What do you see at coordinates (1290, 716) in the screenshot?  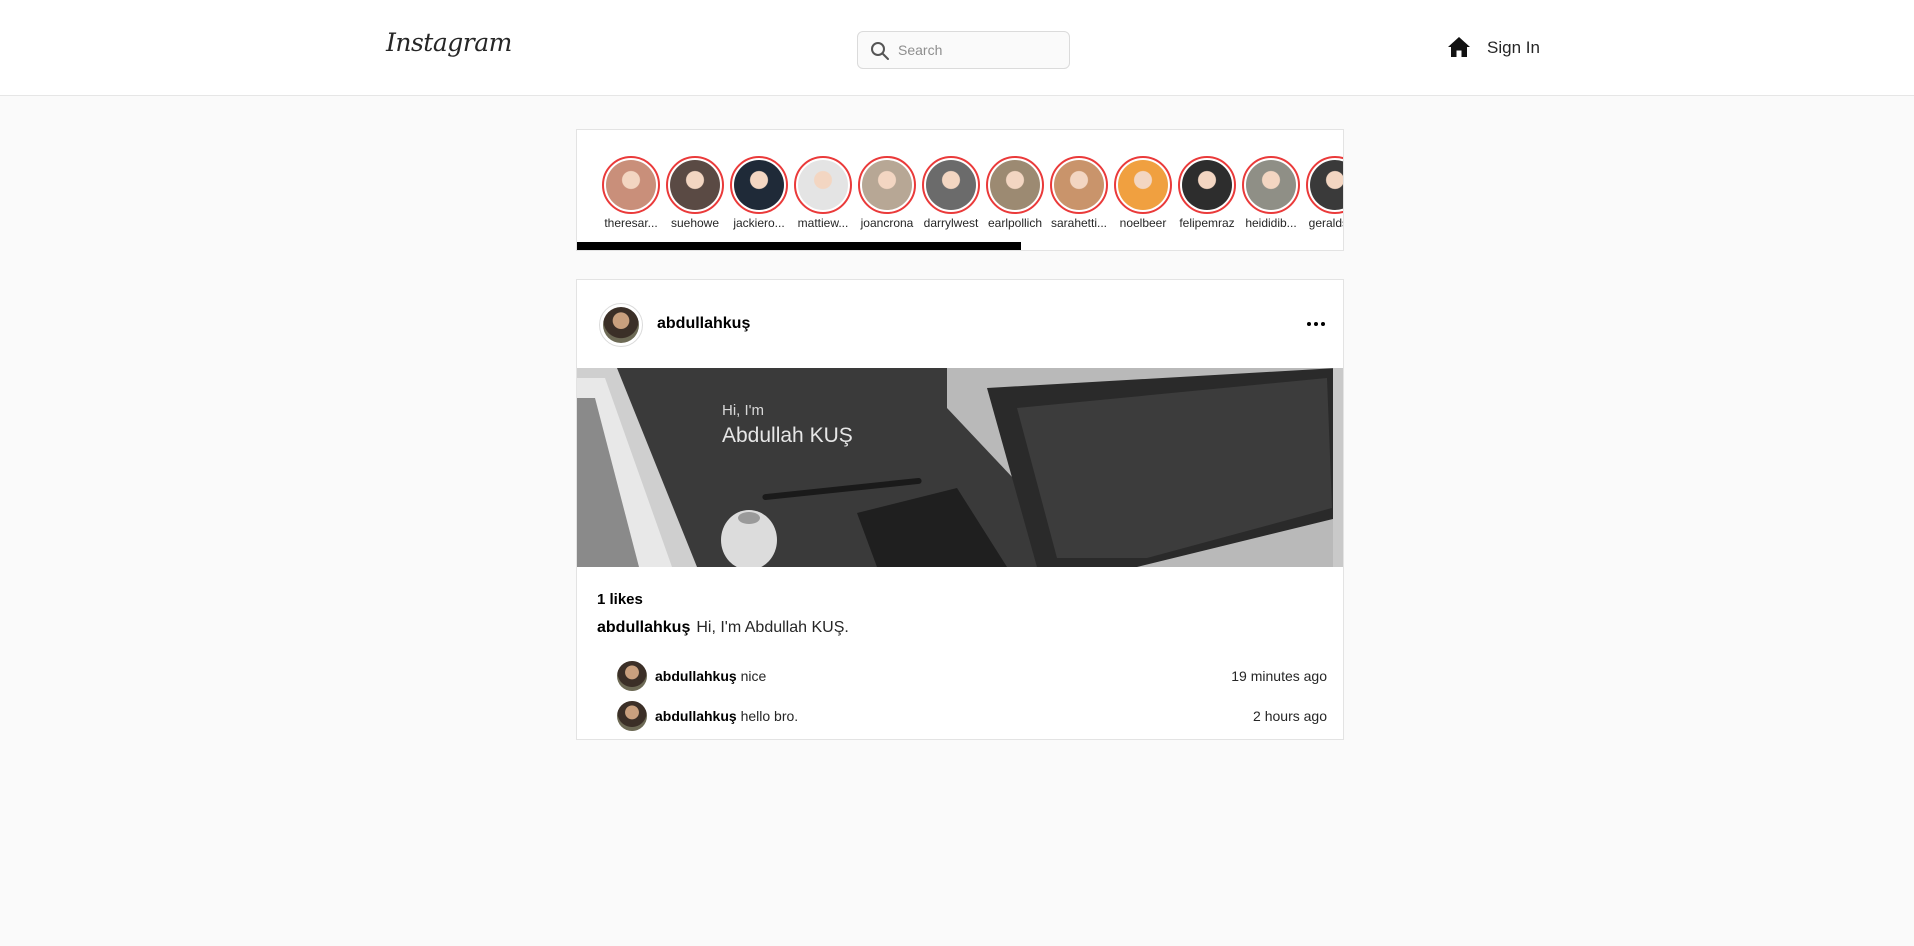 I see `comment-time: 2 hours ago` at bounding box center [1290, 716].